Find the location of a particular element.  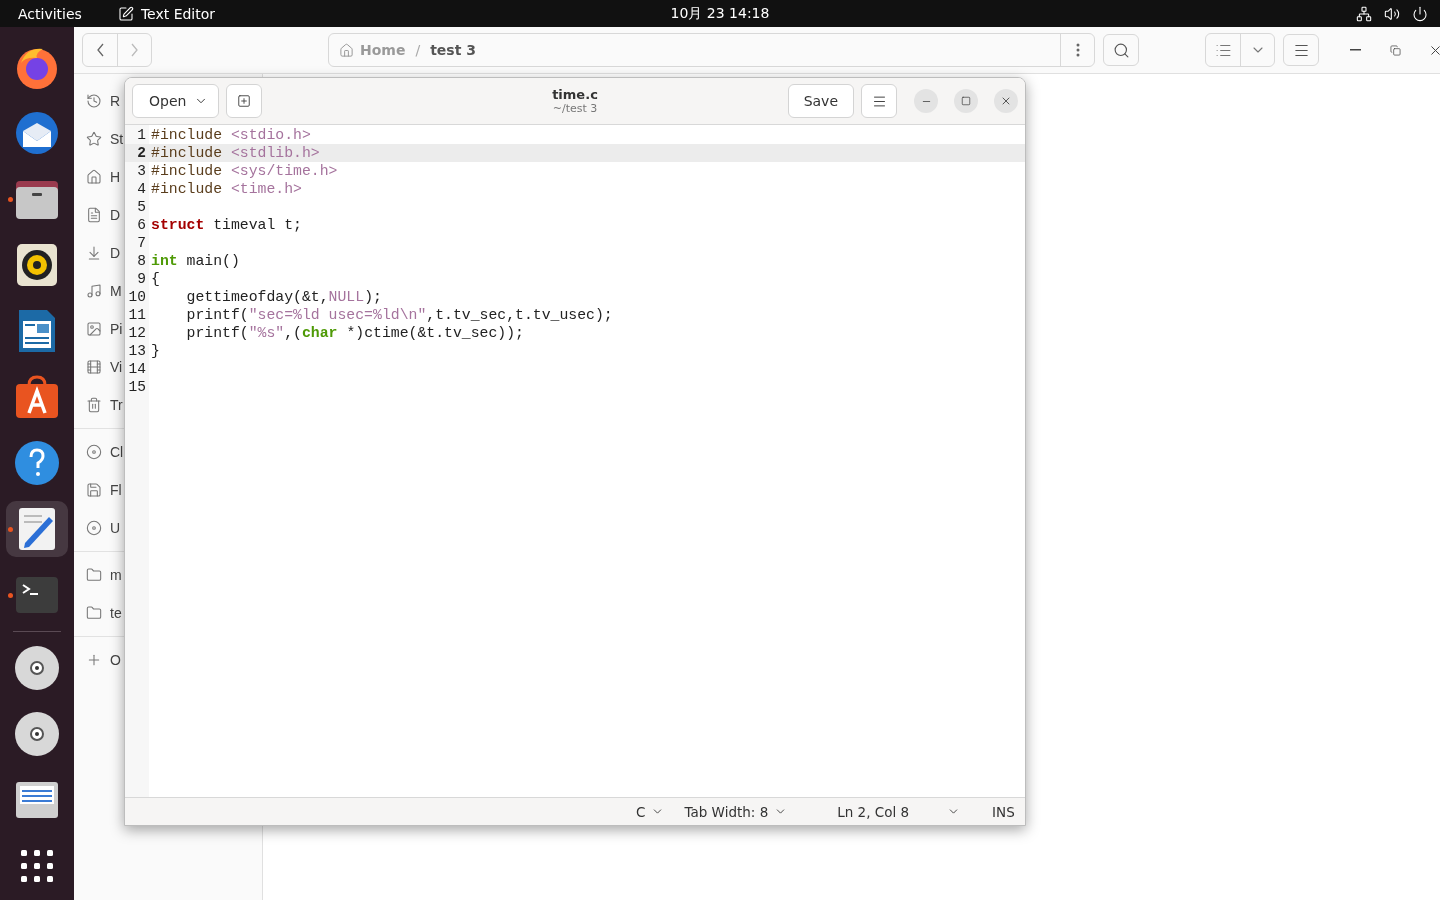

path-crumb: test 3 is located at coordinates (453, 50).